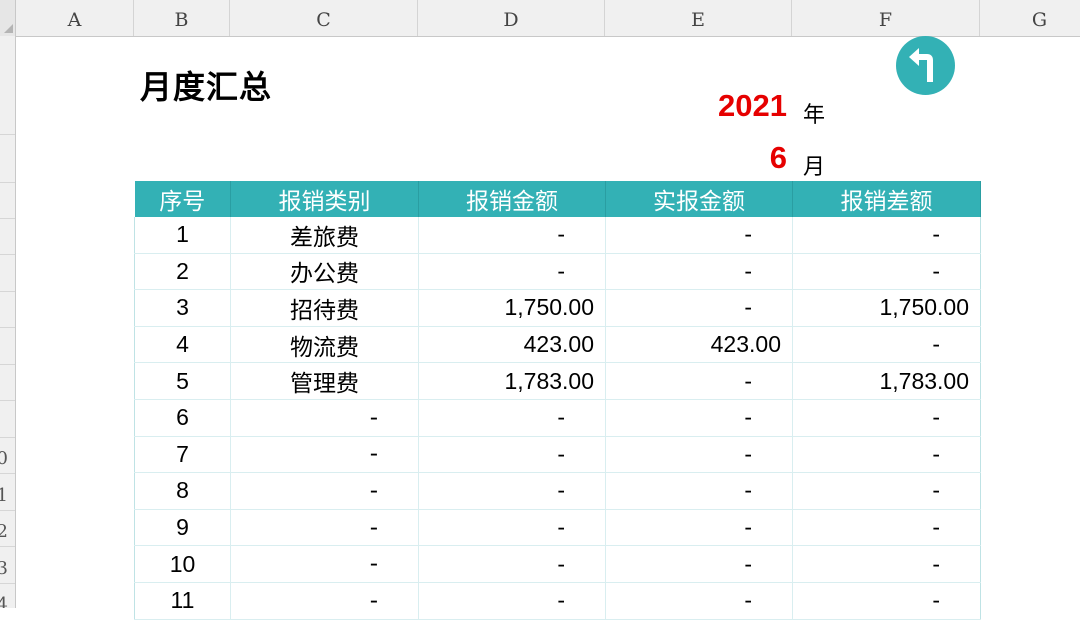 The width and height of the screenshot is (1080, 620). I want to click on month-unit-label: 月, so click(814, 167).